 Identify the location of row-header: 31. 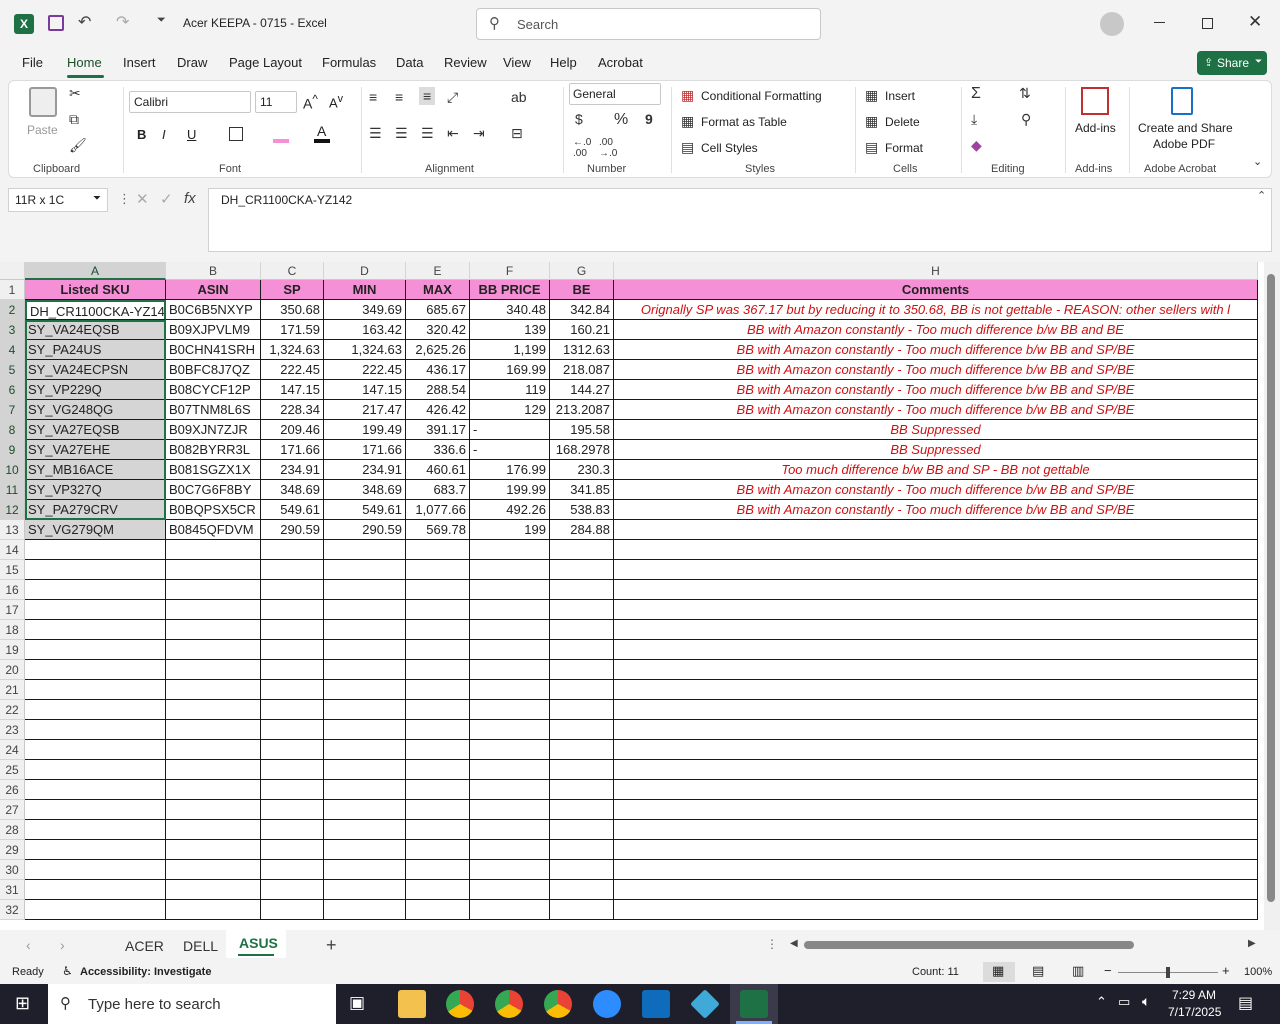
(12, 890).